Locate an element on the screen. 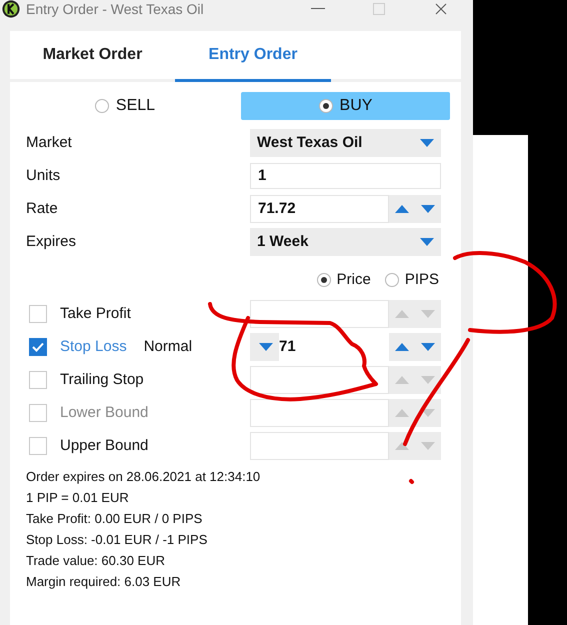 The image size is (567, 625). rate-mode-option: Price is located at coordinates (343, 280).